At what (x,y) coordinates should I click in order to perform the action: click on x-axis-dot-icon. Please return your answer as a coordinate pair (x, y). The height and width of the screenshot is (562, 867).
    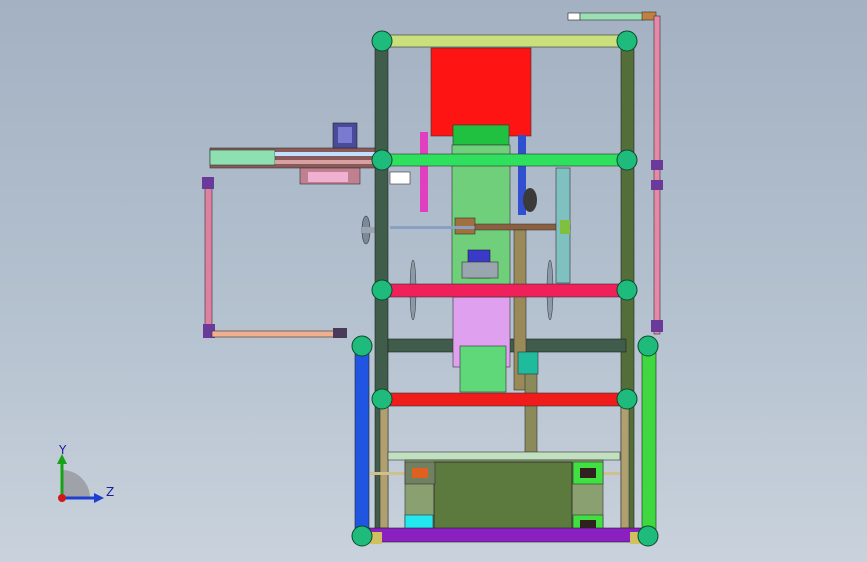
    Looking at the image, I should click on (62, 498).